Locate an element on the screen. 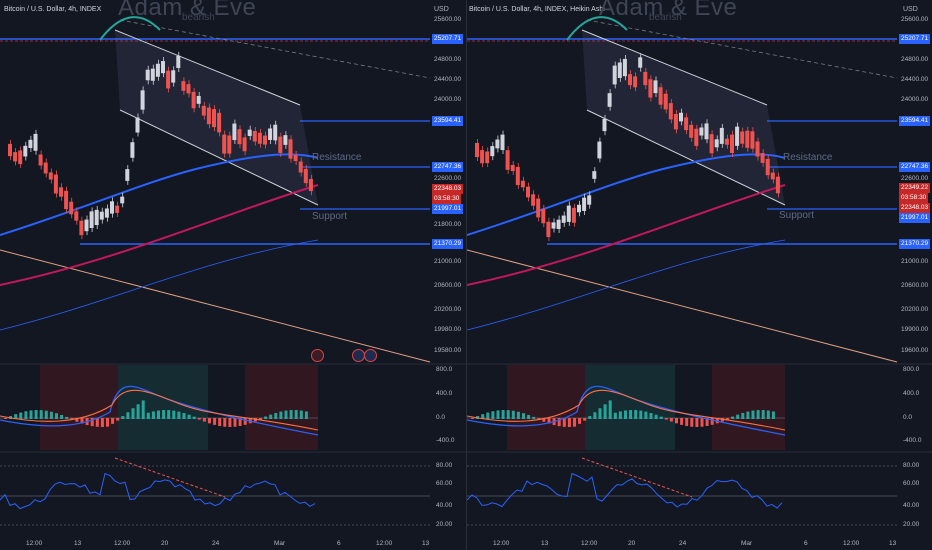 This screenshot has width=932, height=550. x-label: 24 is located at coordinates (216, 543).